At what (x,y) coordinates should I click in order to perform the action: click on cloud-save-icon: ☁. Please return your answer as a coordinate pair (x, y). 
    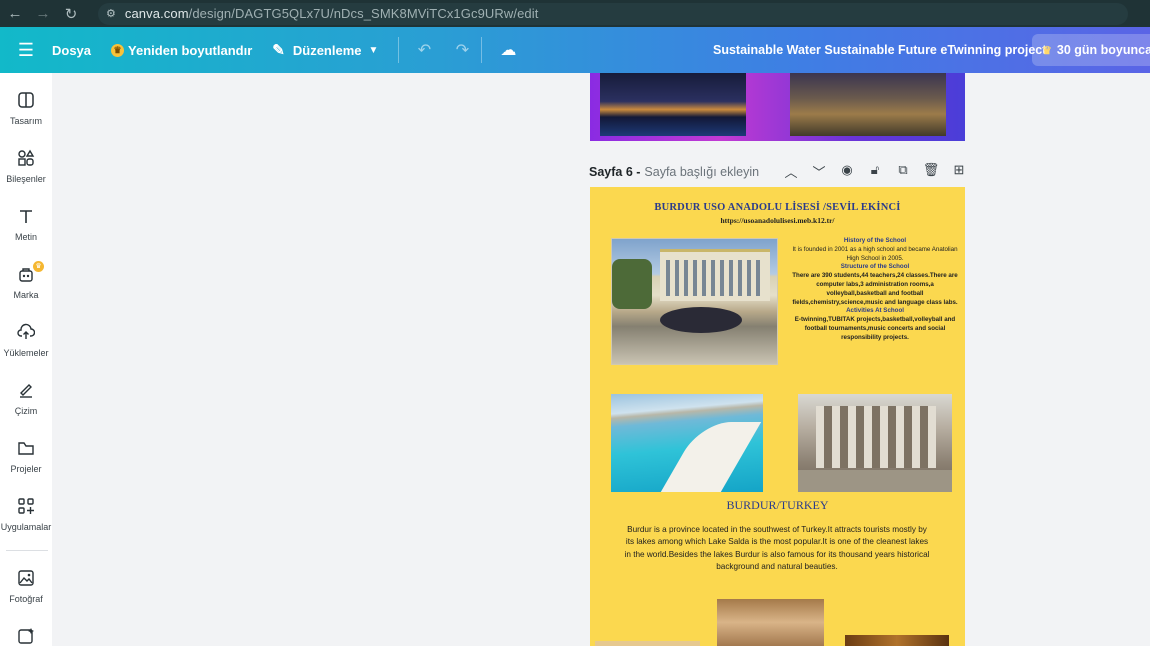
    Looking at the image, I should click on (508, 50).